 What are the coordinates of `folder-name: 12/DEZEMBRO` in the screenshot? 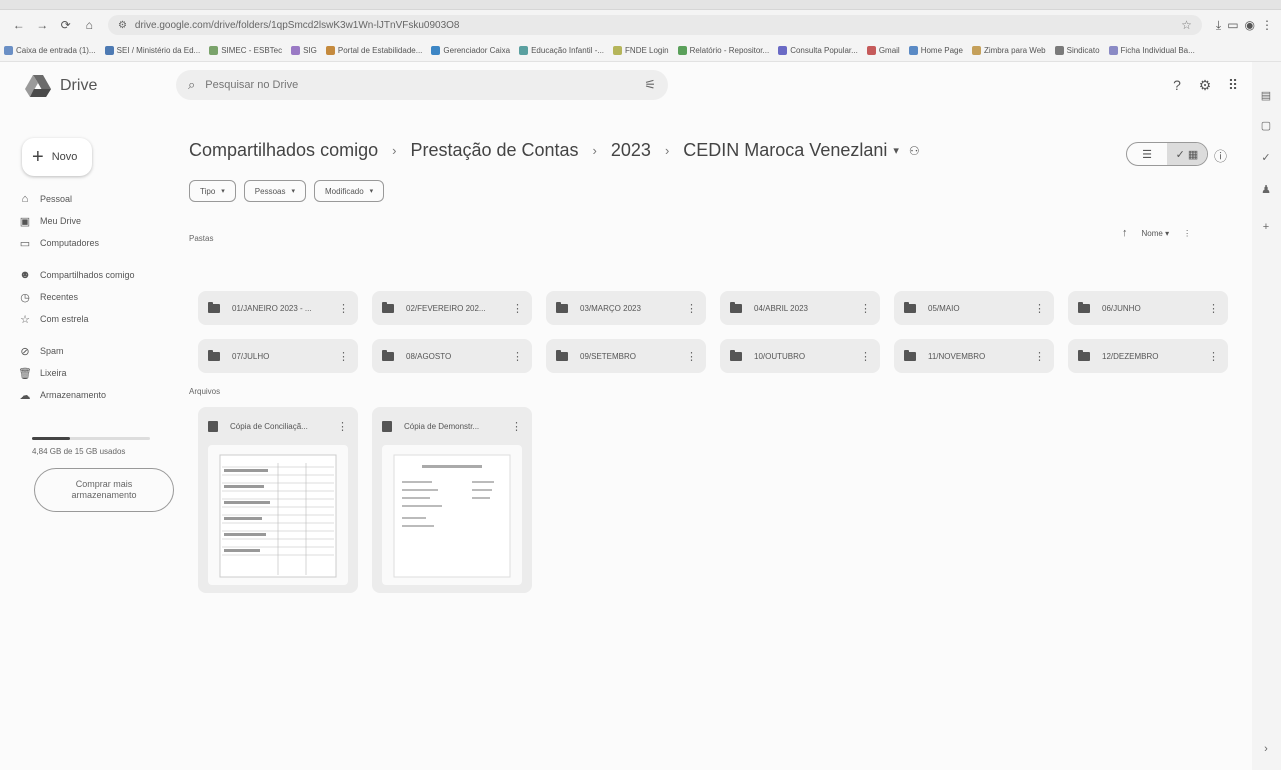 It's located at (1130, 356).